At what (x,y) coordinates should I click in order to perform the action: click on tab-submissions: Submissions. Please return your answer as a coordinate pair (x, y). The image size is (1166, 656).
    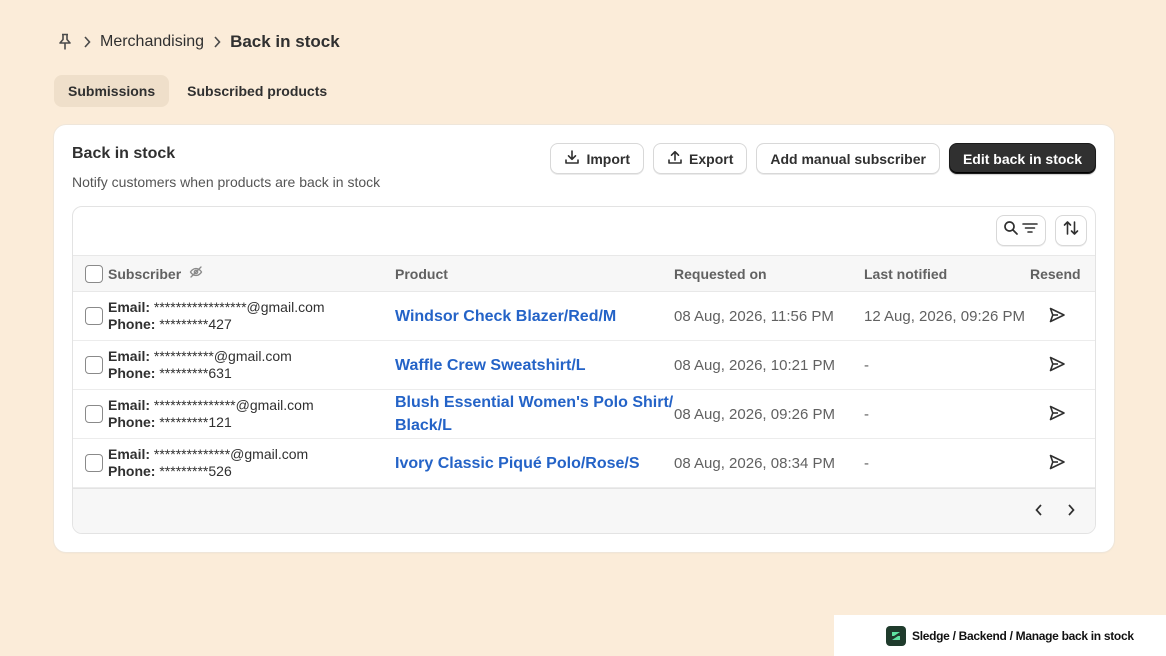
    Looking at the image, I should click on (112, 91).